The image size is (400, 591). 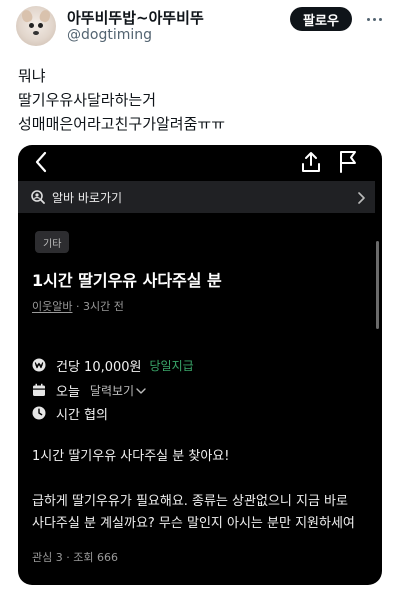 I want to click on won-coin-icon, so click(x=39, y=365).